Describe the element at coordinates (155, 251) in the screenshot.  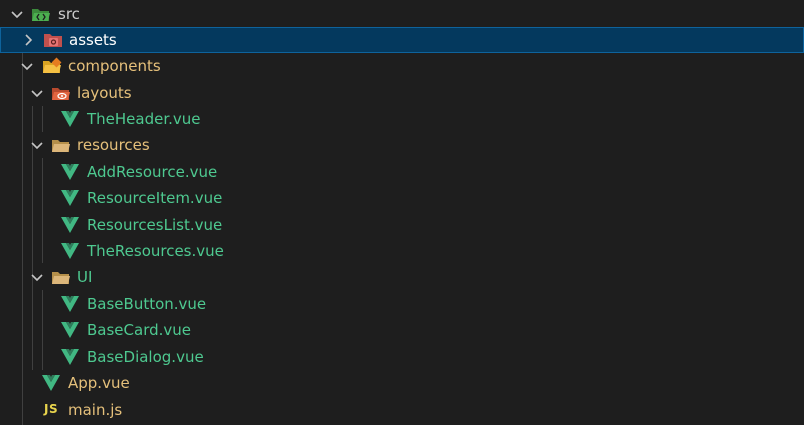
I see `tree-item-label: TheResources.vue` at that location.